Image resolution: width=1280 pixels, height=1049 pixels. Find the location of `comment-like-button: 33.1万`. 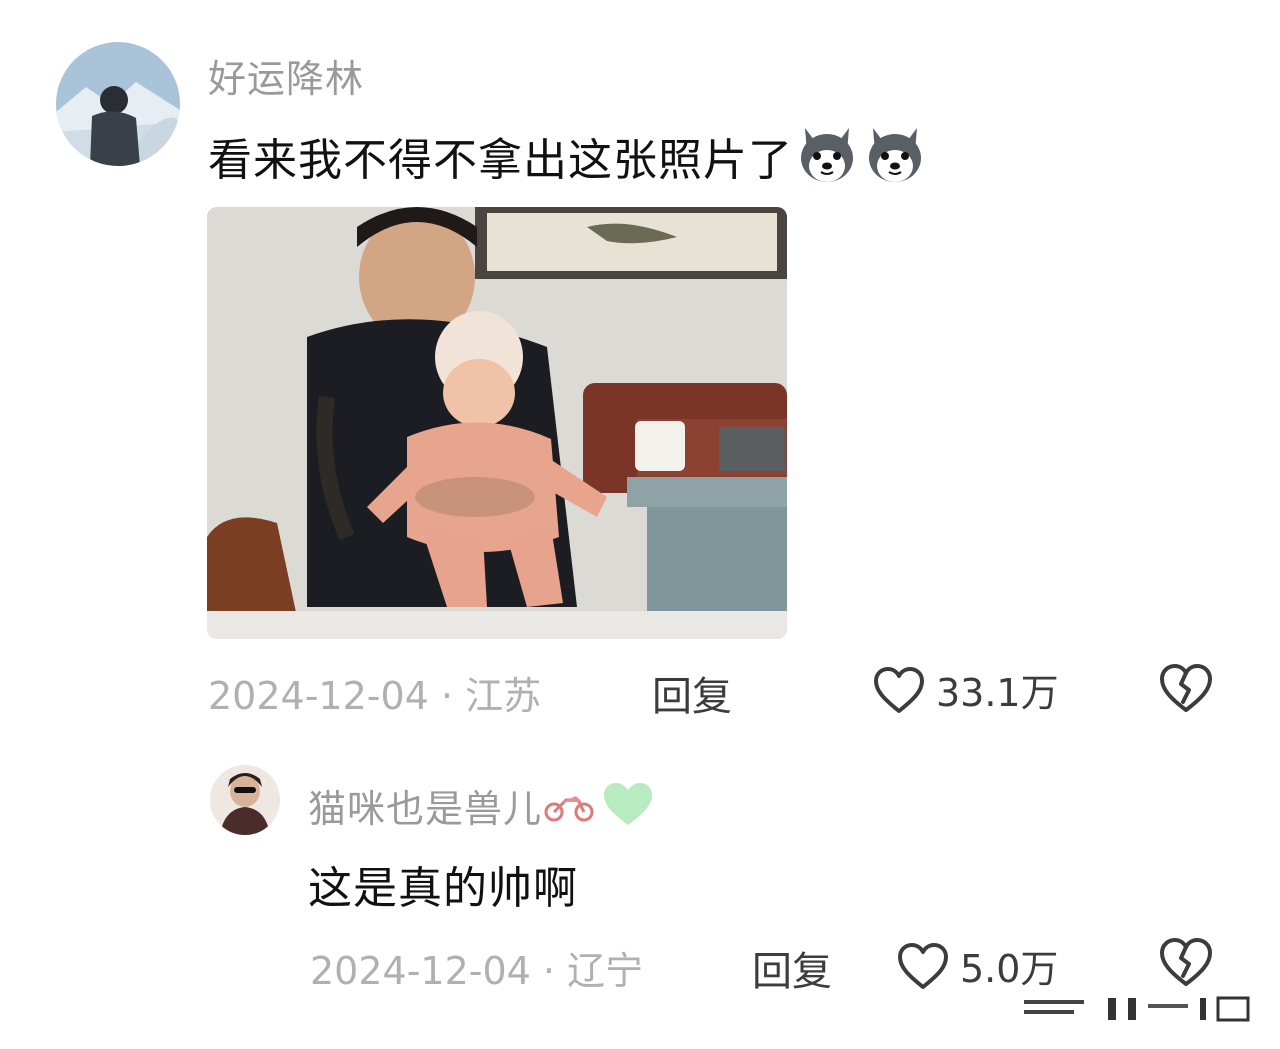

comment-like-button: 33.1万 is located at coordinates (965, 689).